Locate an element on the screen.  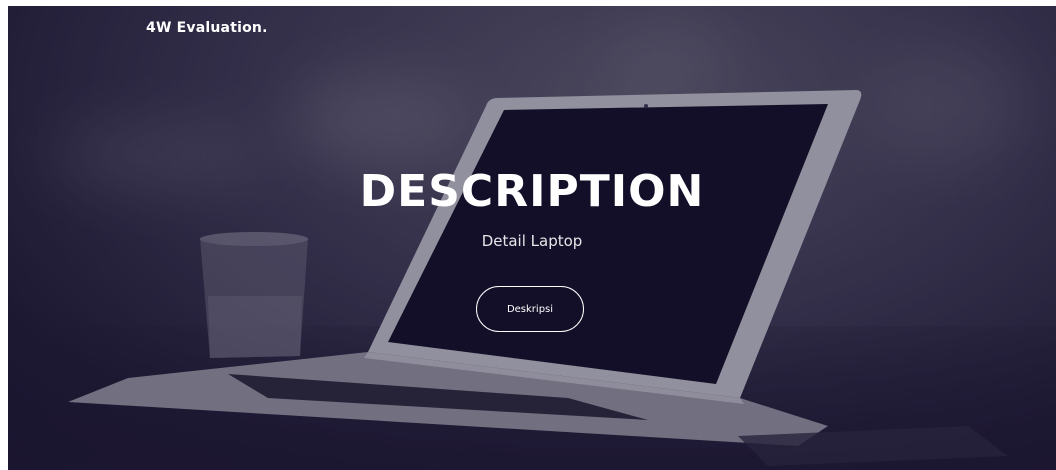
hero-title: DESCRIPTION is located at coordinates (532, 191).